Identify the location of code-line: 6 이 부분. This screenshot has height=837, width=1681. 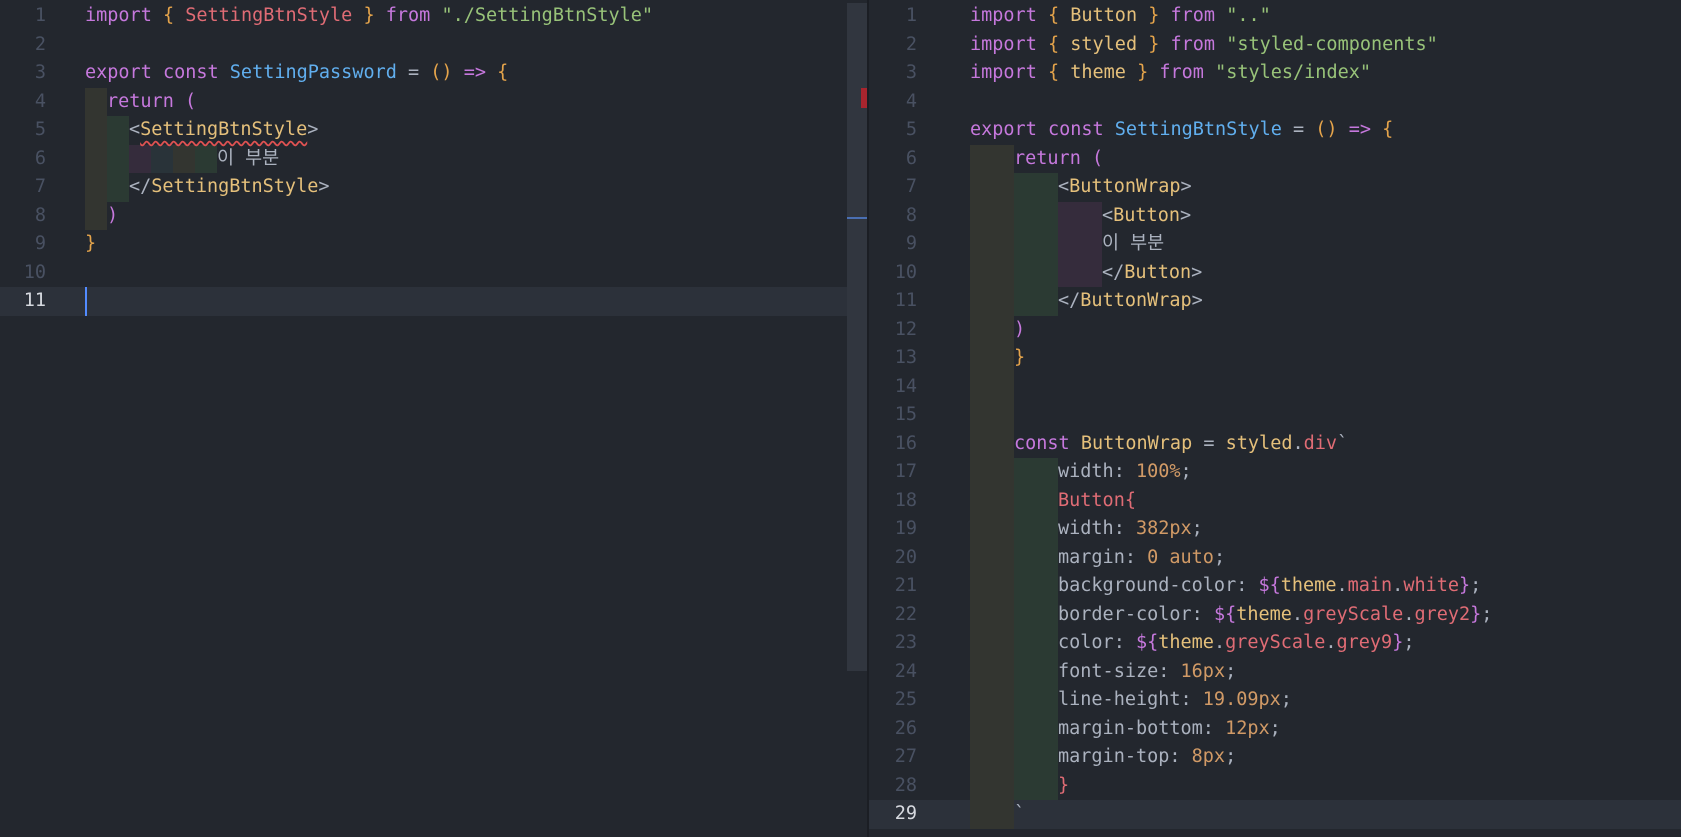
(433, 159).